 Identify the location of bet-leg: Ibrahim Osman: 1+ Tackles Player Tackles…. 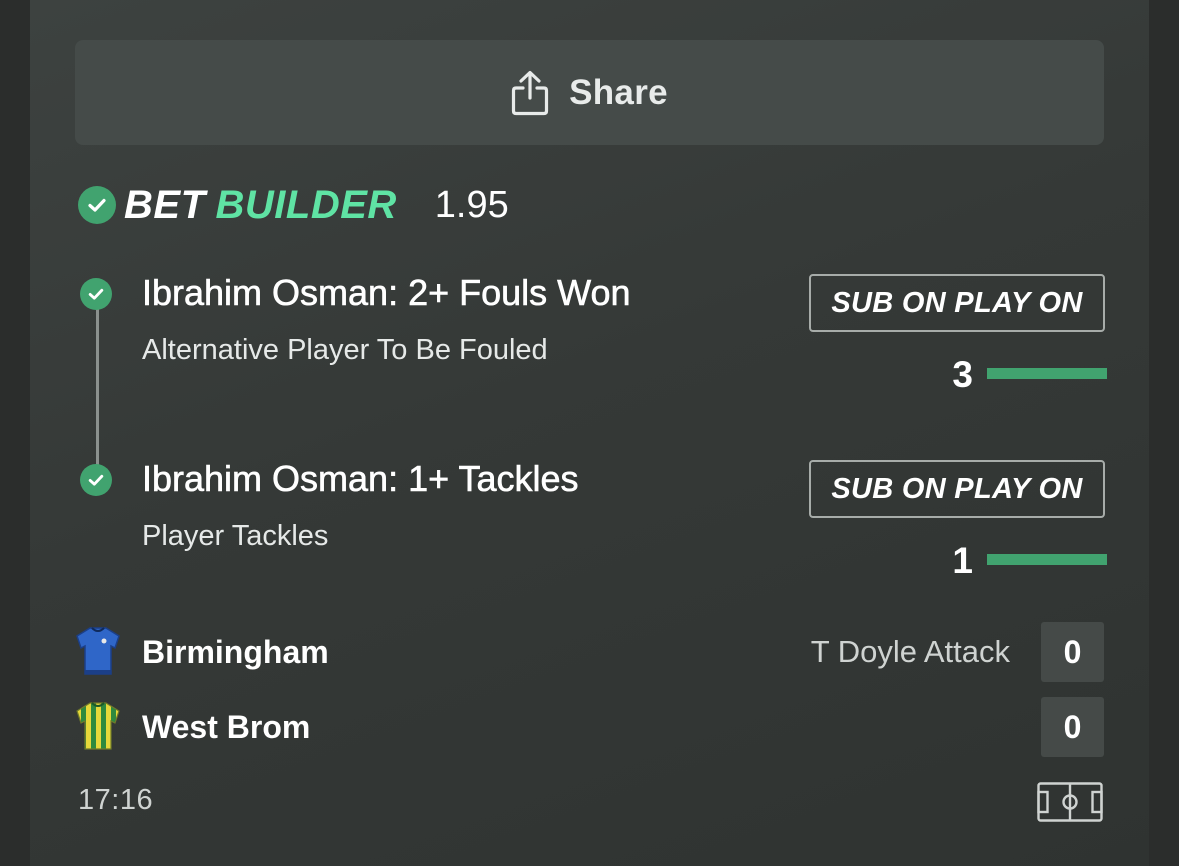
(592, 524).